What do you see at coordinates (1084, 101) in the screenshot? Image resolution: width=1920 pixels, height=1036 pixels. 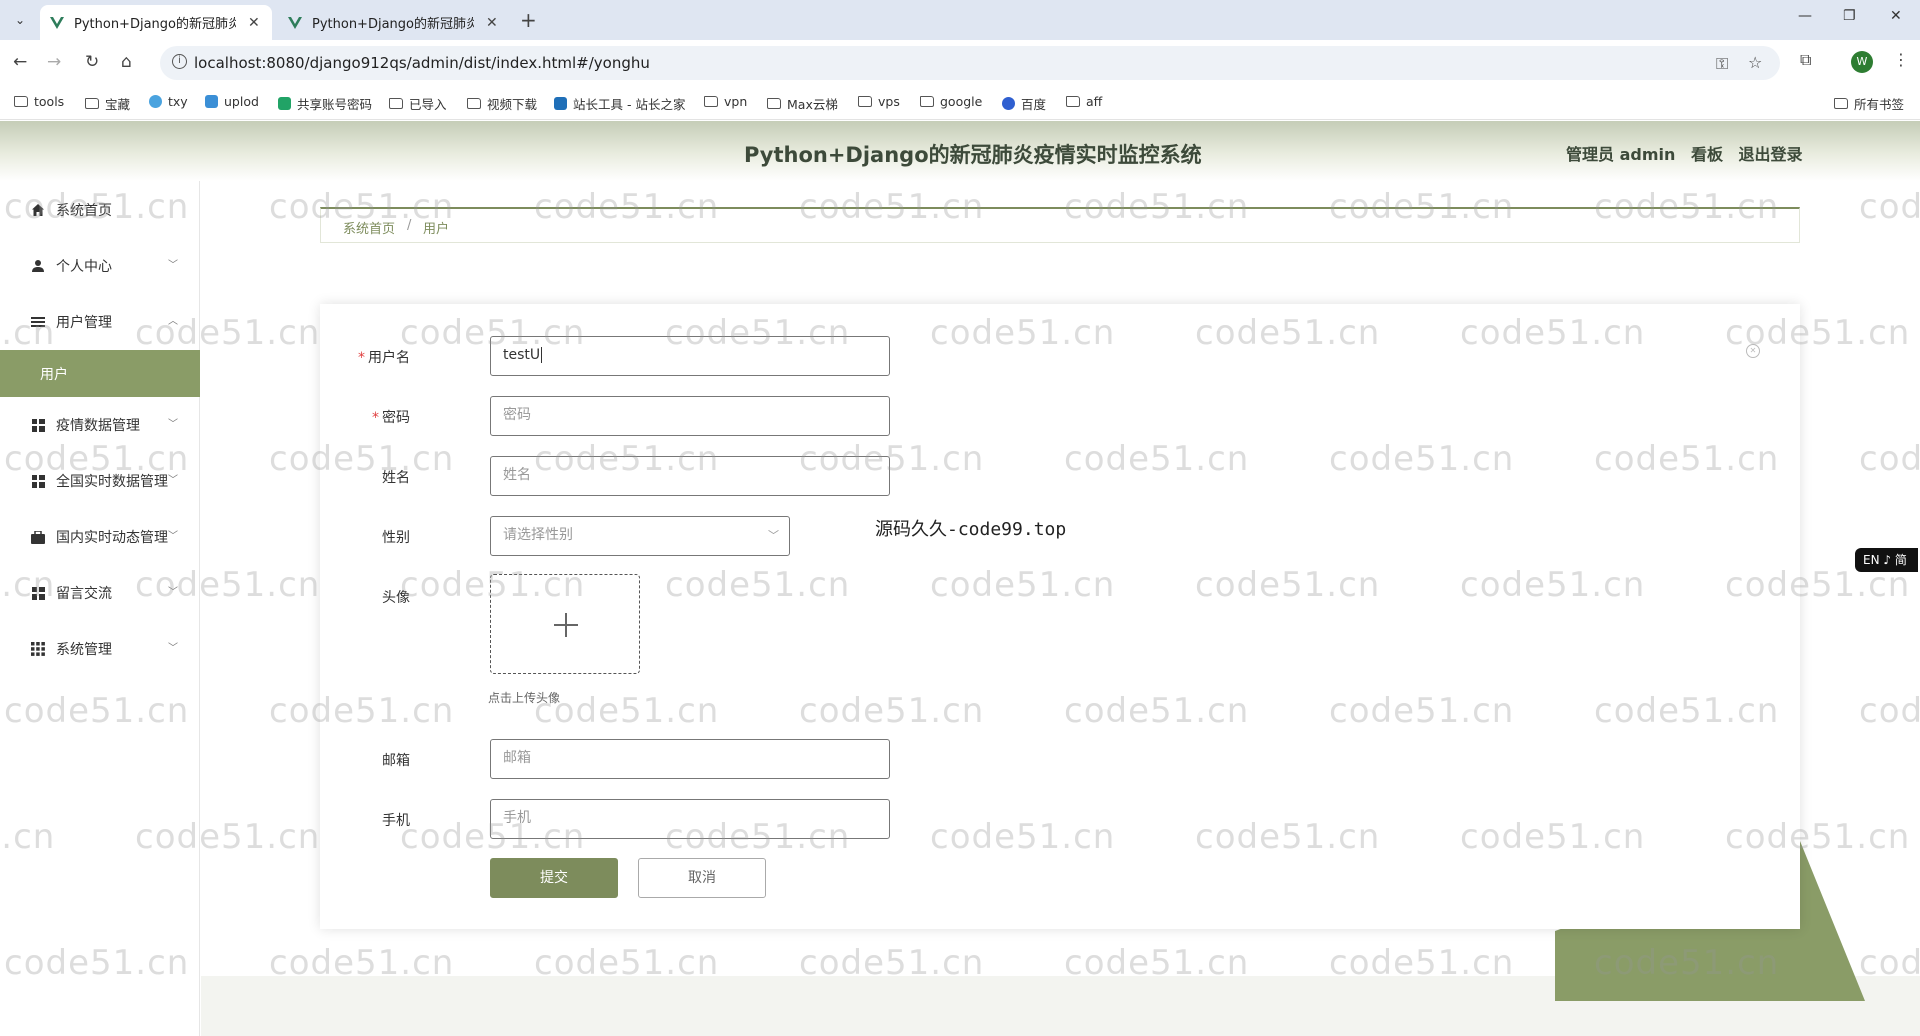 I see `bookmark-item: aff` at bounding box center [1084, 101].